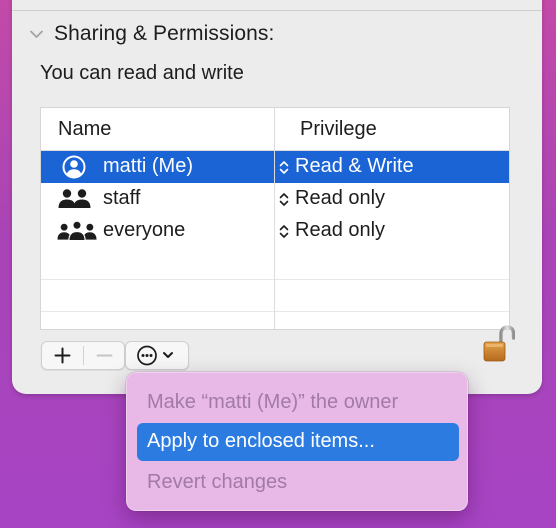 This screenshot has height=528, width=556. What do you see at coordinates (273, 402) in the screenshot?
I see `menu-item-make-owner: Make “matti (Me)” the owner` at bounding box center [273, 402].